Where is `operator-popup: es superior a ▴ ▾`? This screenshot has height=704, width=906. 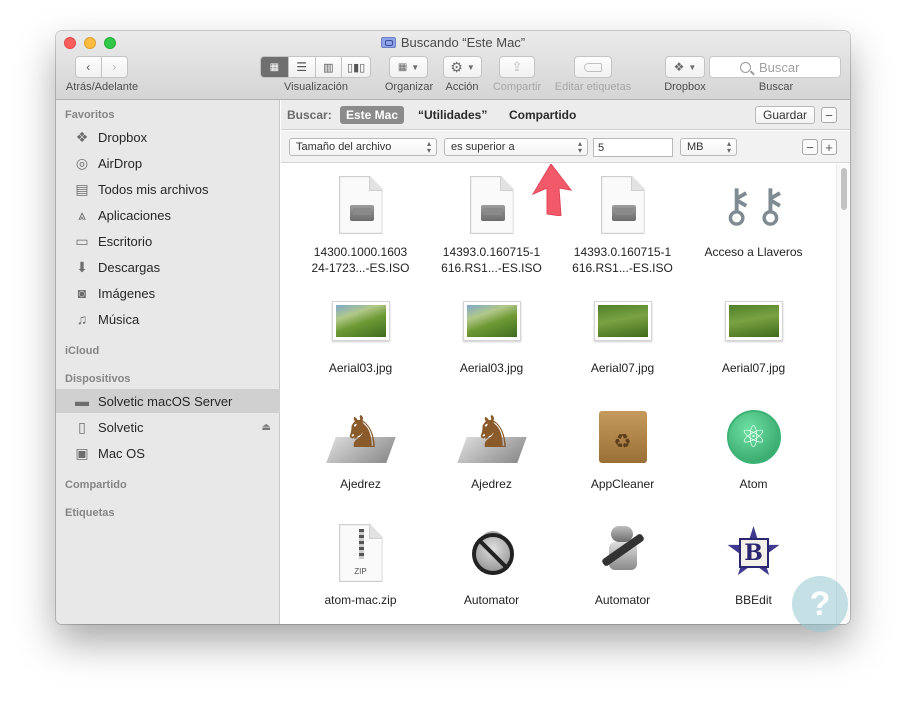
operator-popup: es superior a ▴ ▾ is located at coordinates (516, 147).